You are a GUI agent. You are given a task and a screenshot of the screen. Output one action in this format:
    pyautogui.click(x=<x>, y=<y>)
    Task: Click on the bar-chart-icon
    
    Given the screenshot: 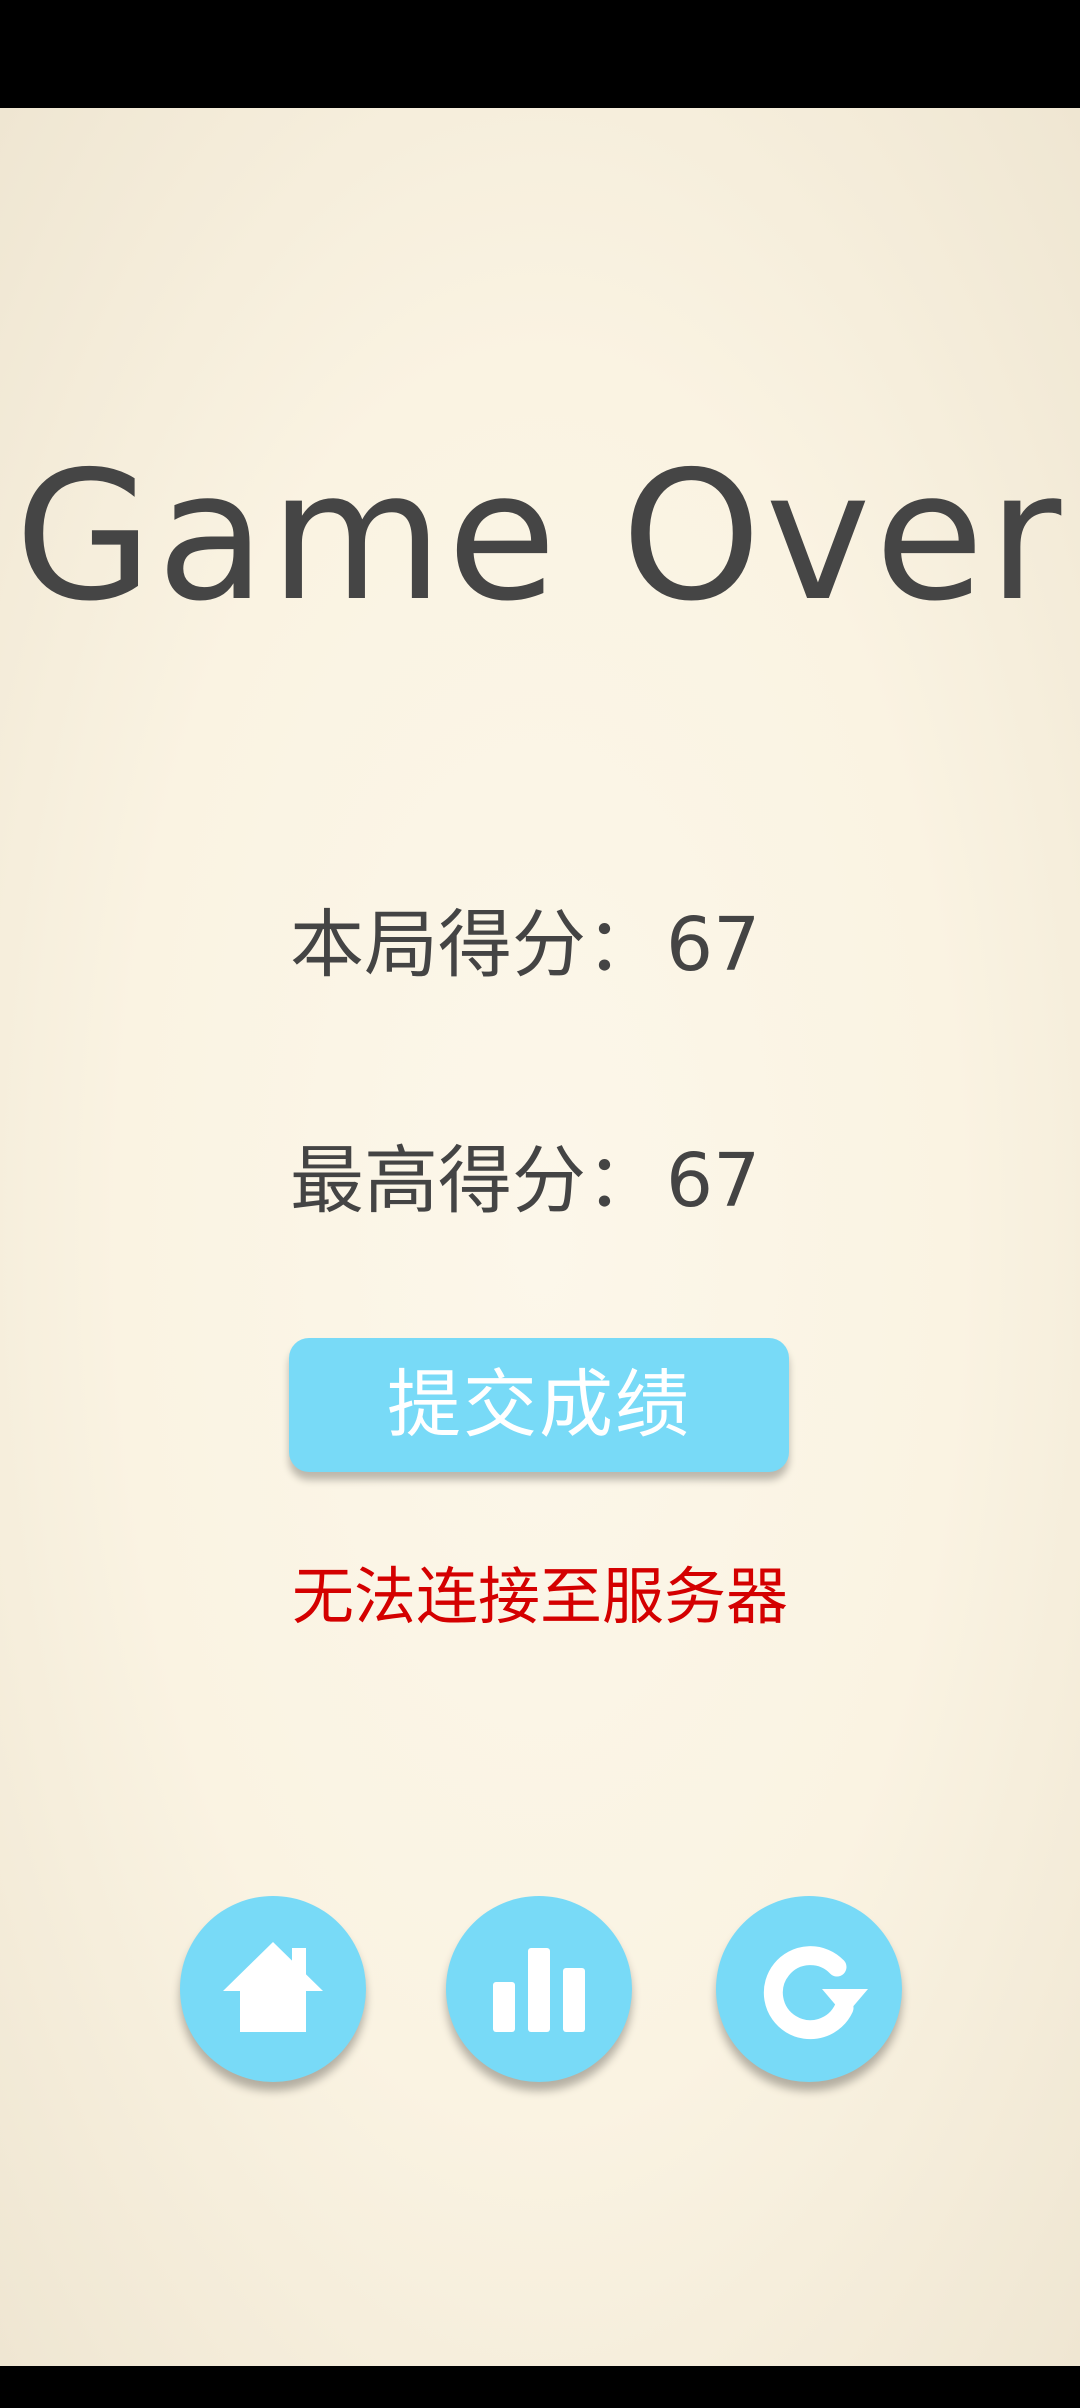 What is the action you would take?
    pyautogui.click(x=539, y=1990)
    